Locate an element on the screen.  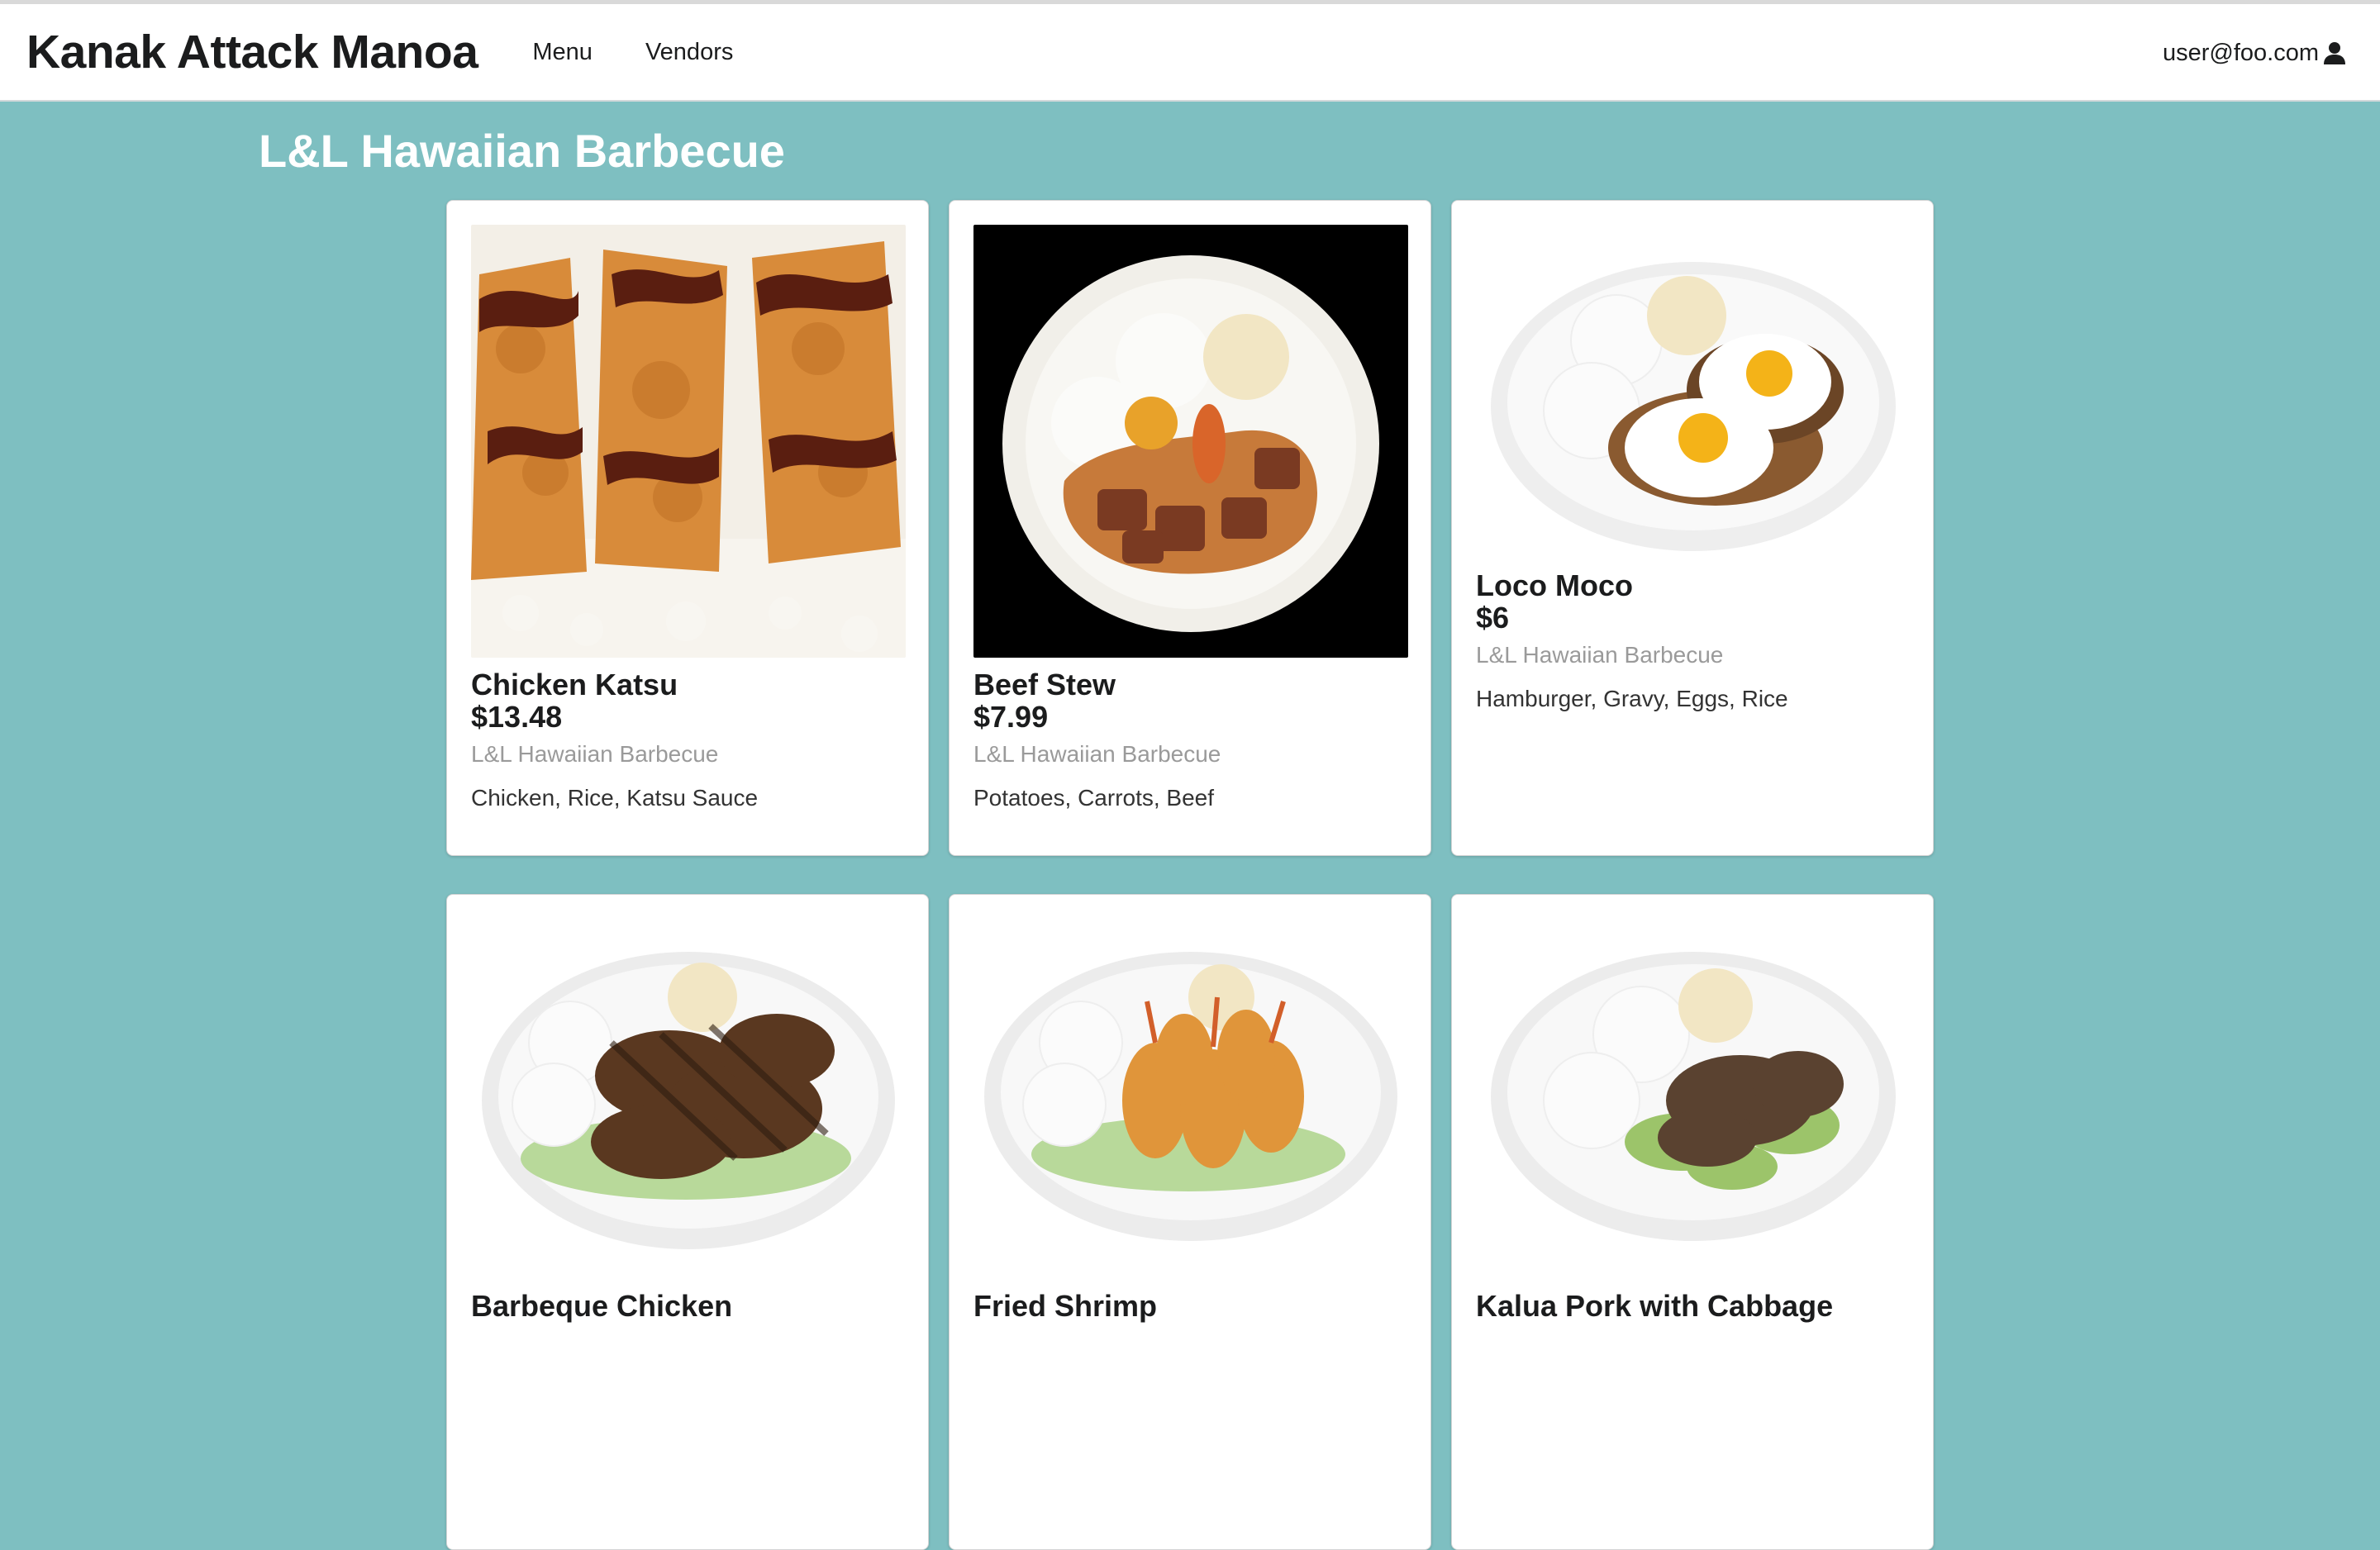
menu-card-fried-shrimp: Fried Shrimp is located at coordinates (1190, 1222).